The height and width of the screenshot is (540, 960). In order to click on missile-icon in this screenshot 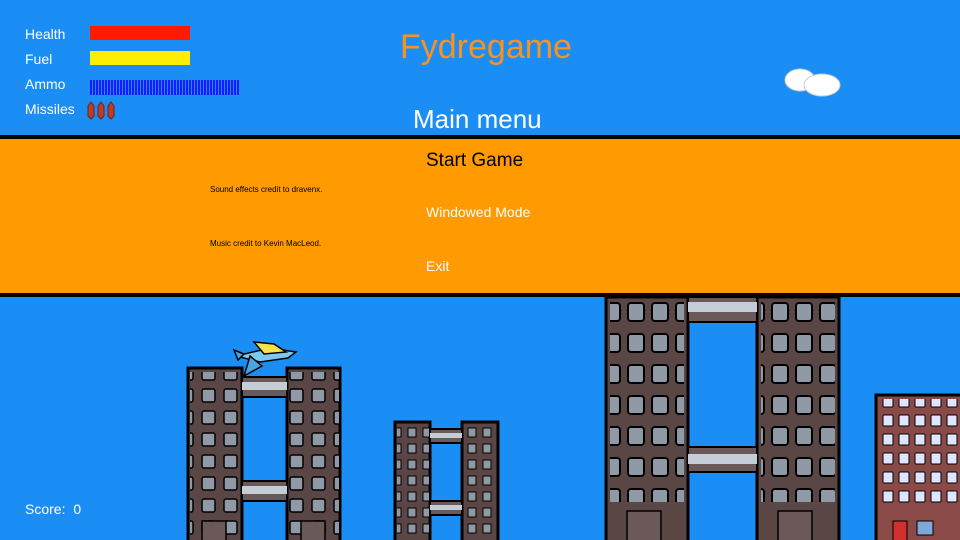, I will do `click(101, 110)`.